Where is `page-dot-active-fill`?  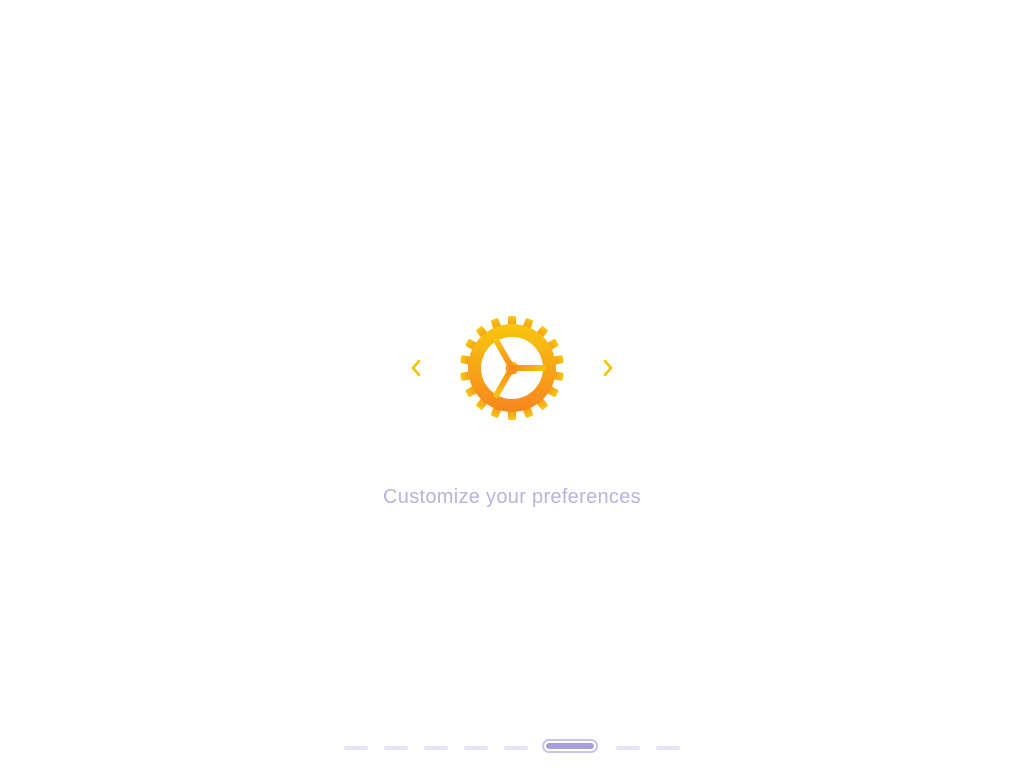
page-dot-active-fill is located at coordinates (570, 746).